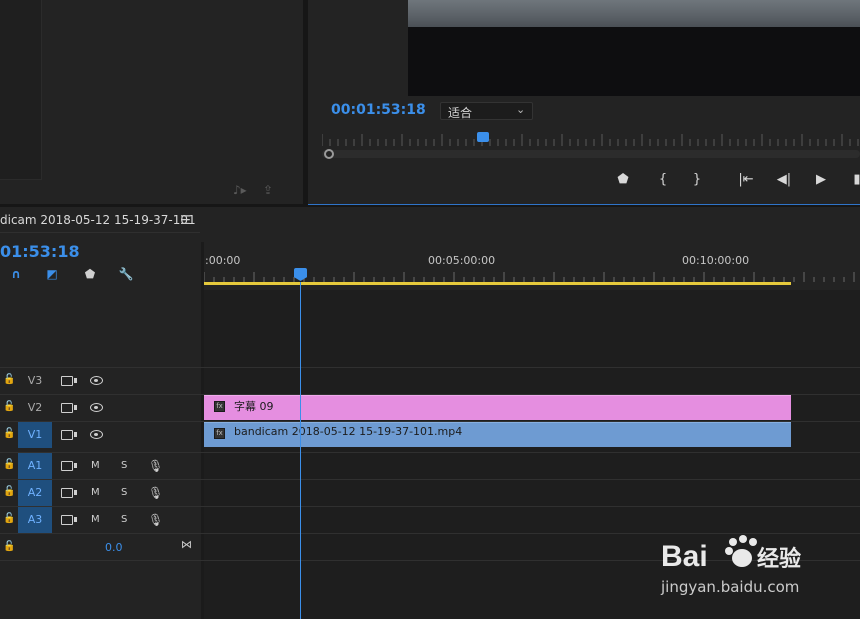 The width and height of the screenshot is (860, 619). I want to click on master-volume-value: 0.0, so click(114, 547).